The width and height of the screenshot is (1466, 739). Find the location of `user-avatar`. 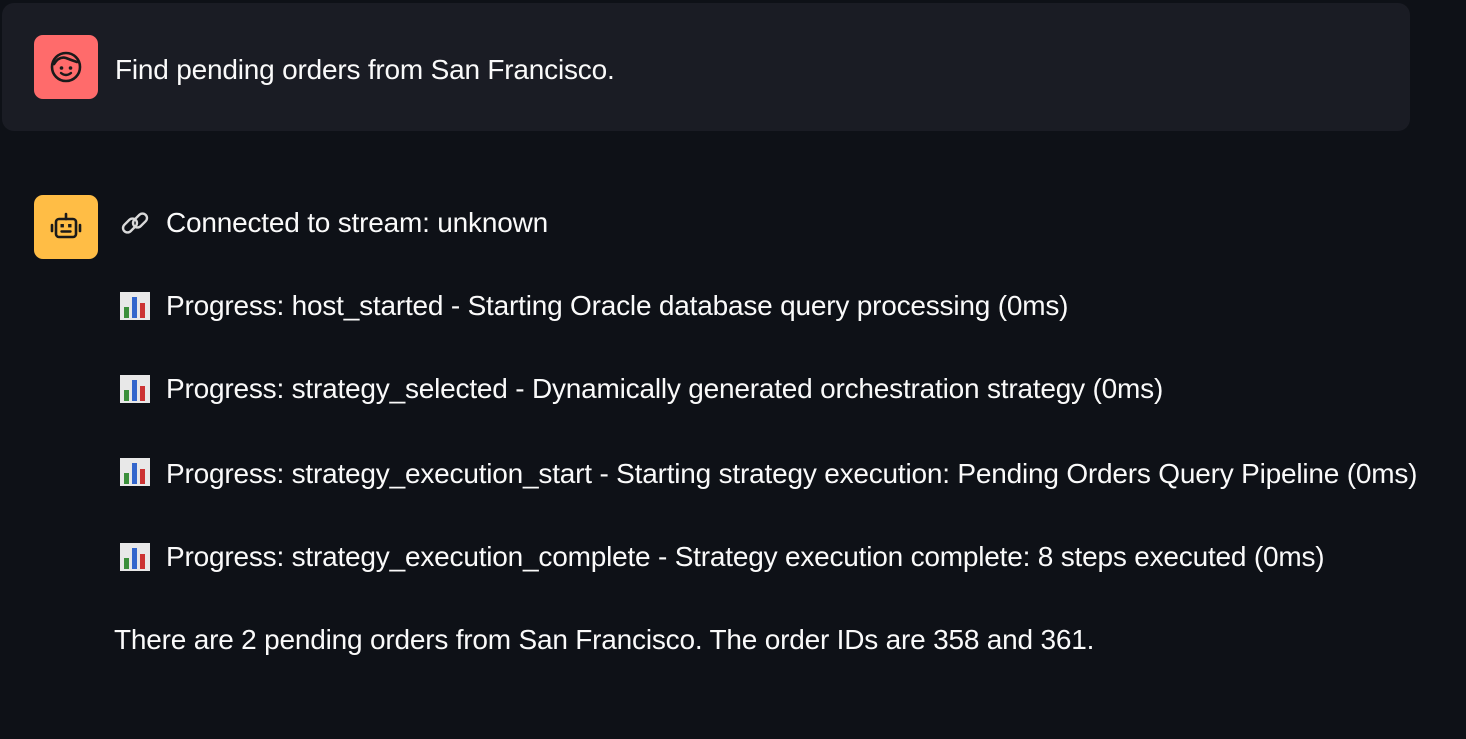

user-avatar is located at coordinates (66, 67).